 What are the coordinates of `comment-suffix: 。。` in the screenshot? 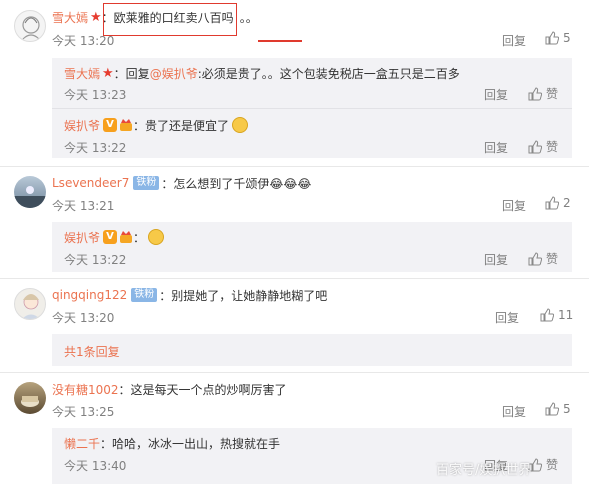 It's located at (248, 17).